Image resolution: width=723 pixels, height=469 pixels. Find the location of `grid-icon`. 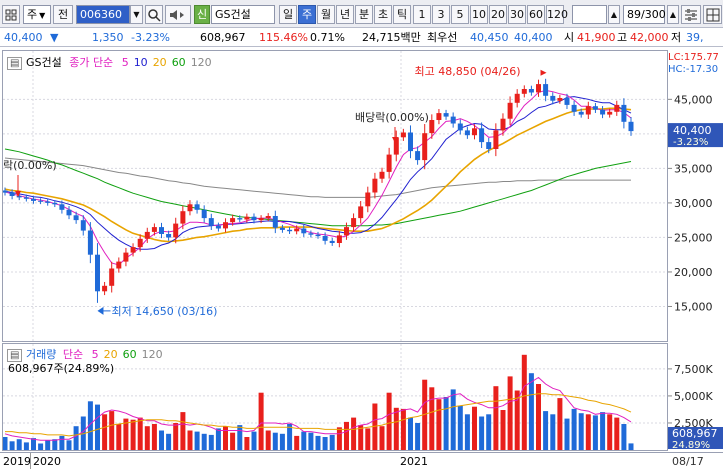

grid-icon is located at coordinates (11, 14).